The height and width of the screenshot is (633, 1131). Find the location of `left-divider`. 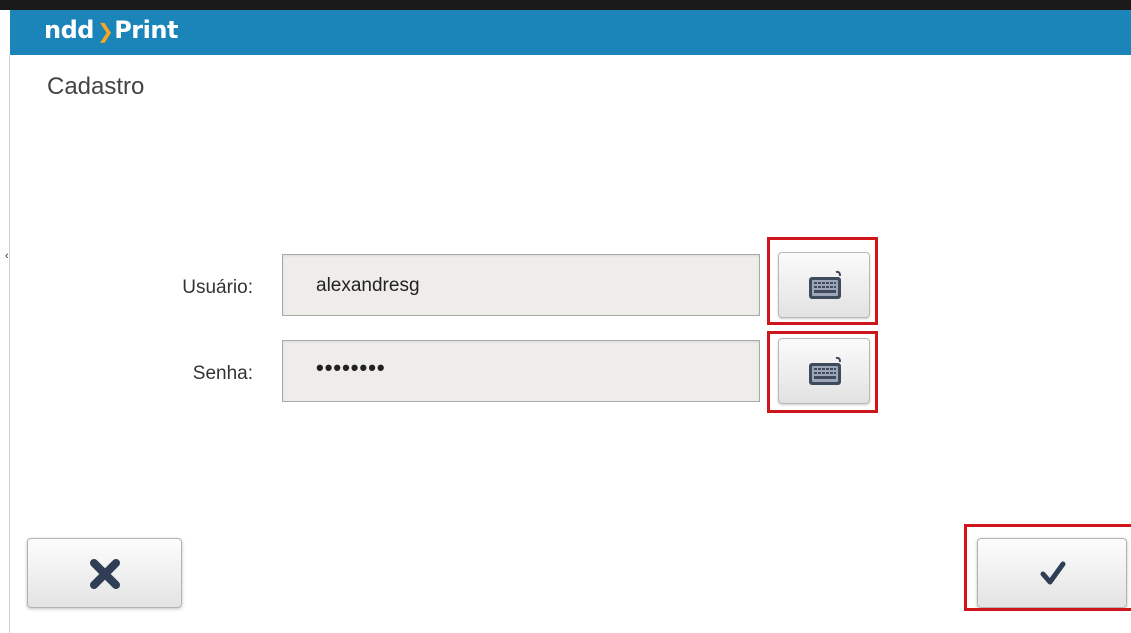

left-divider is located at coordinates (9, 344).